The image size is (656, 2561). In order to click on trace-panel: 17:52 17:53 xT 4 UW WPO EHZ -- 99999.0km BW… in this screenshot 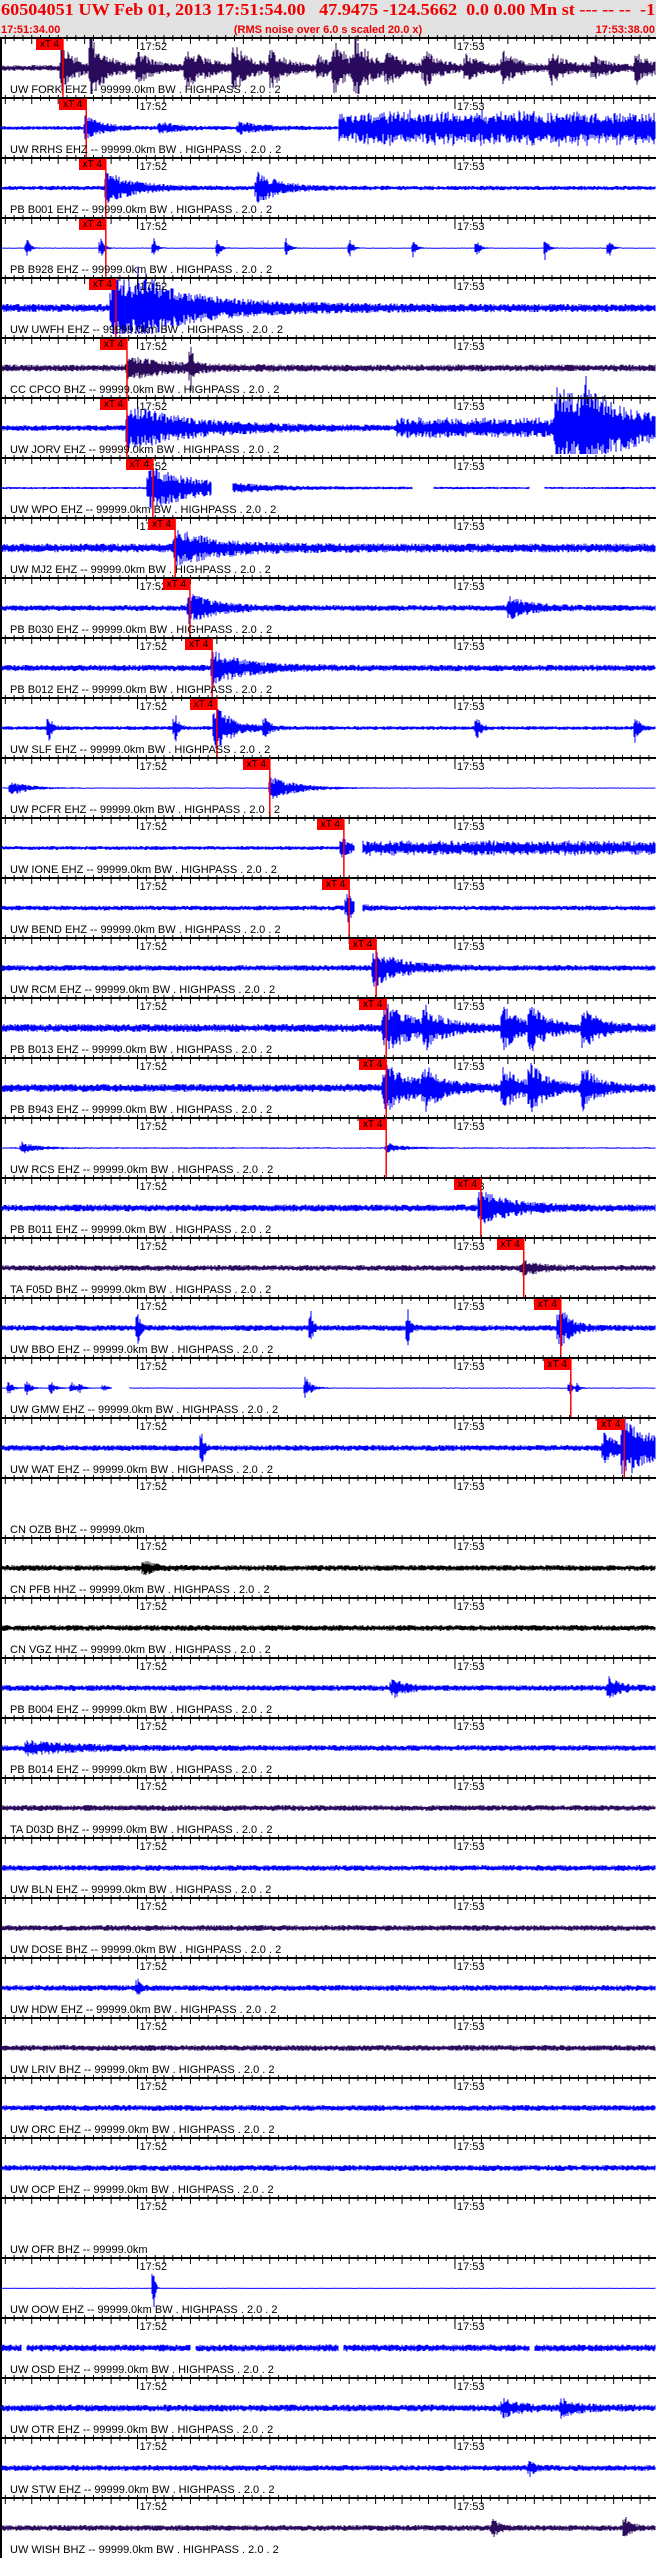, I will do `click(328, 486)`.